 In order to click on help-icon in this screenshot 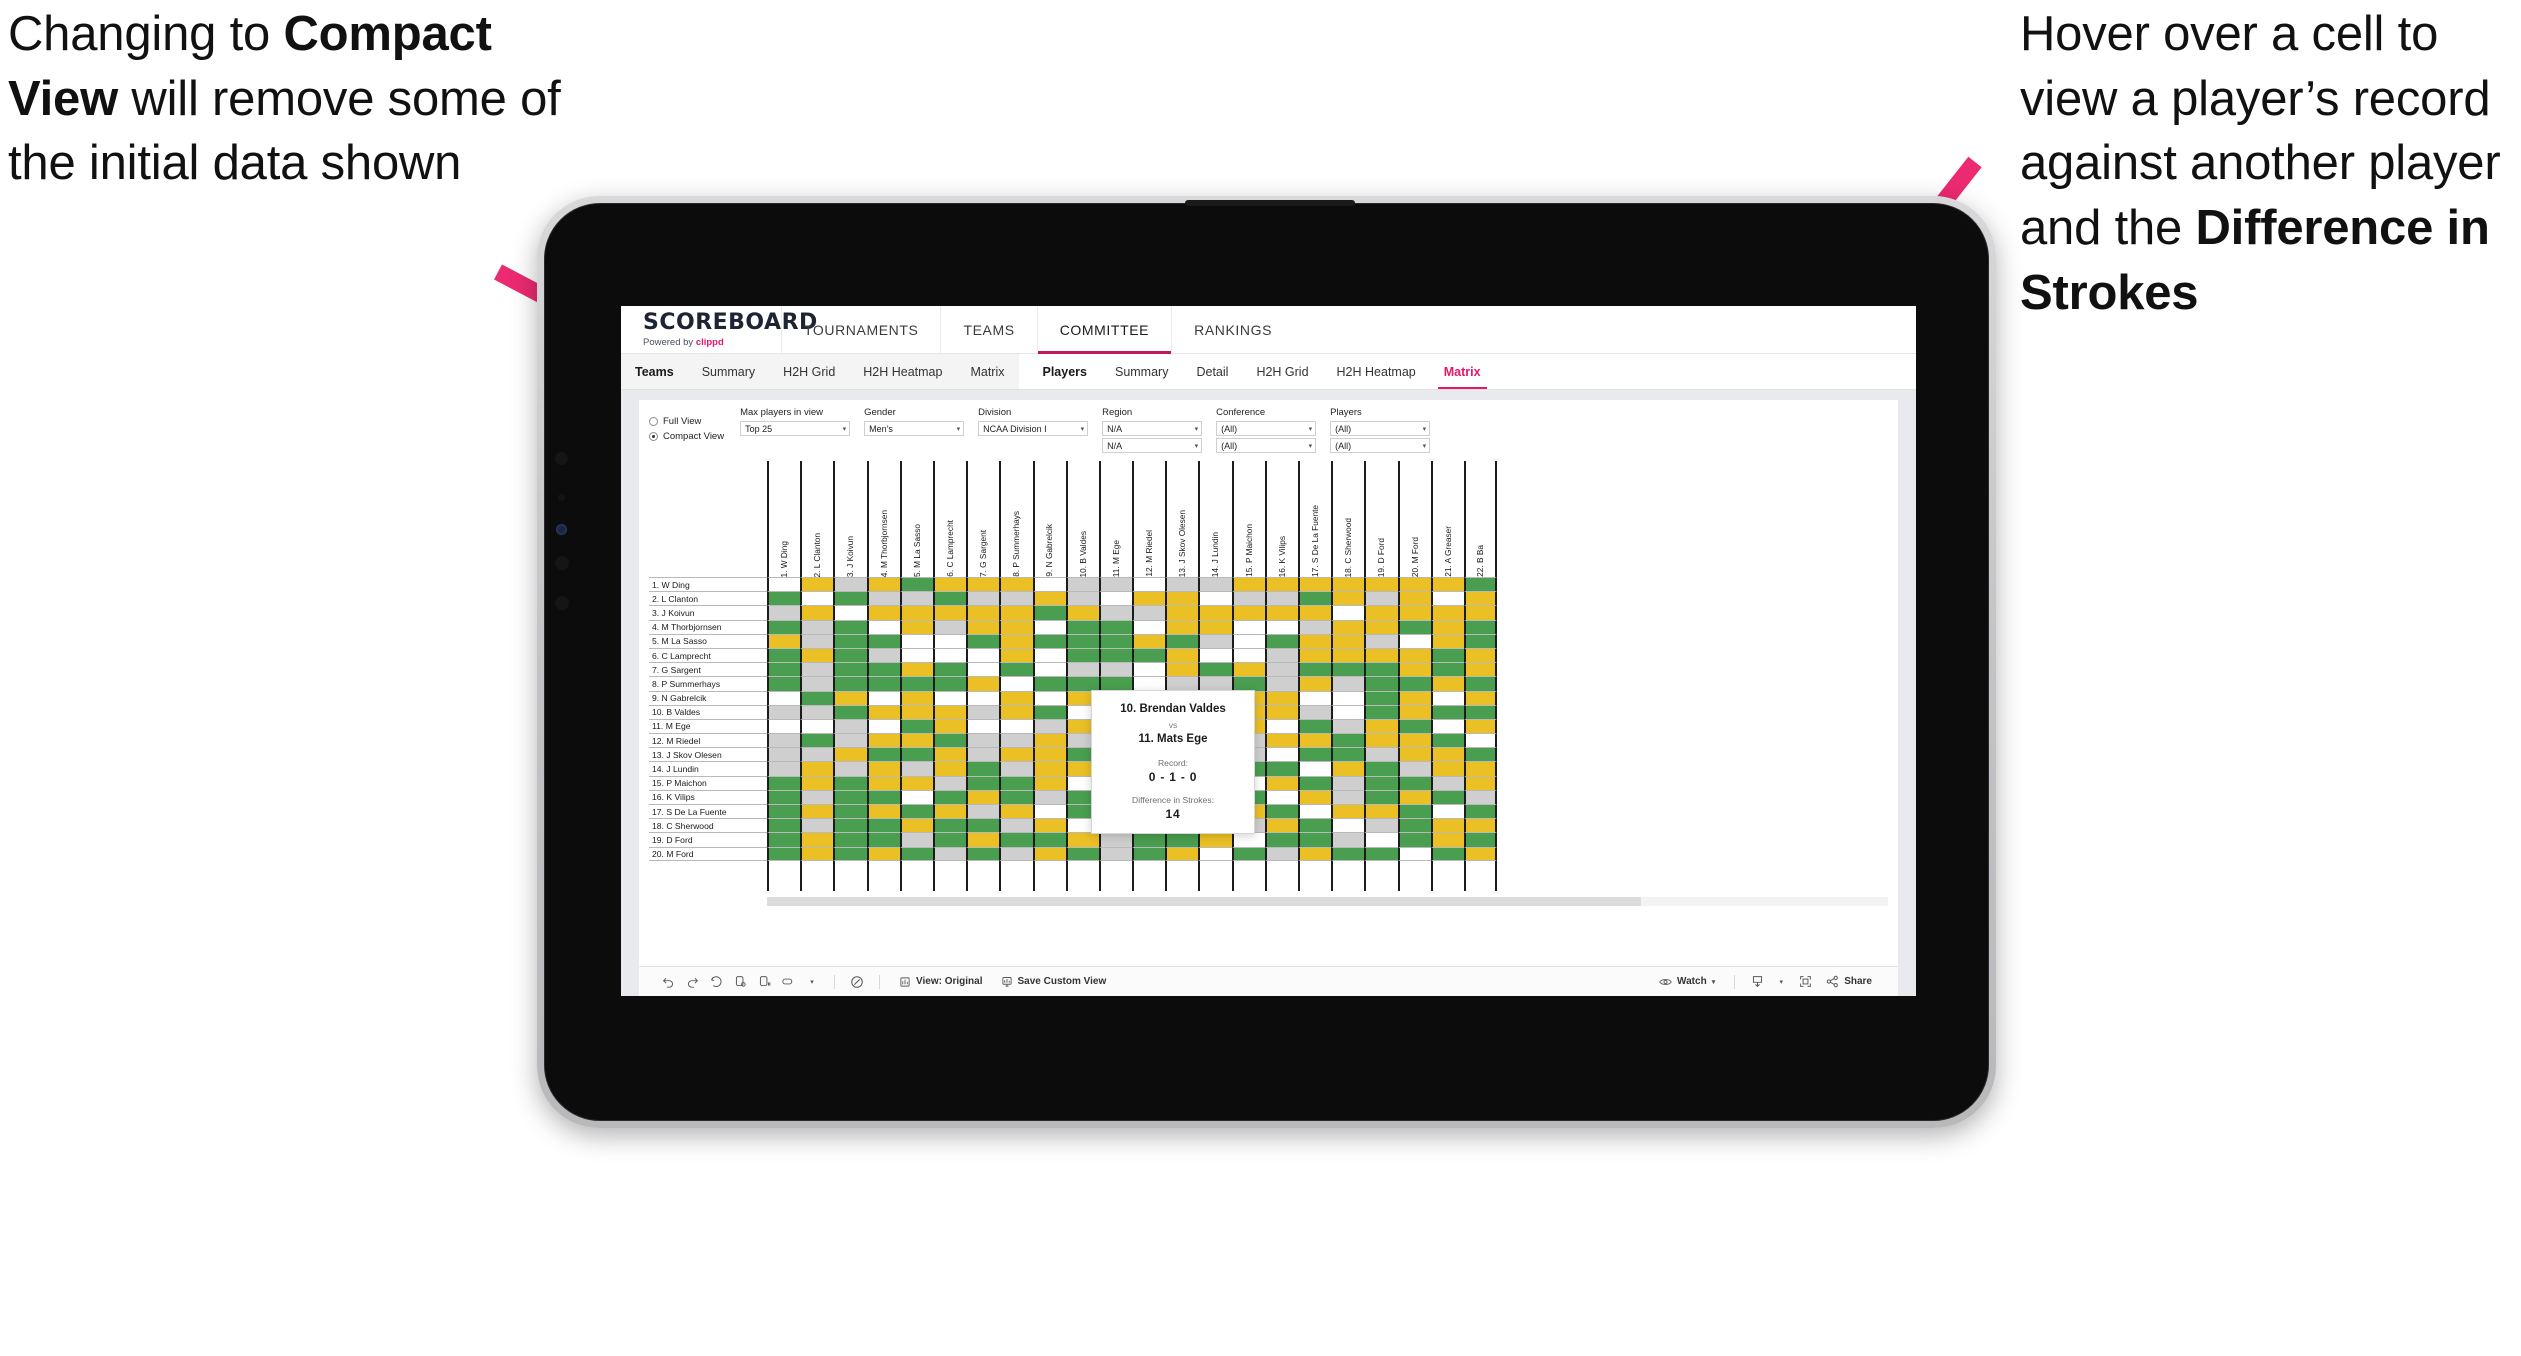, I will do `click(857, 982)`.